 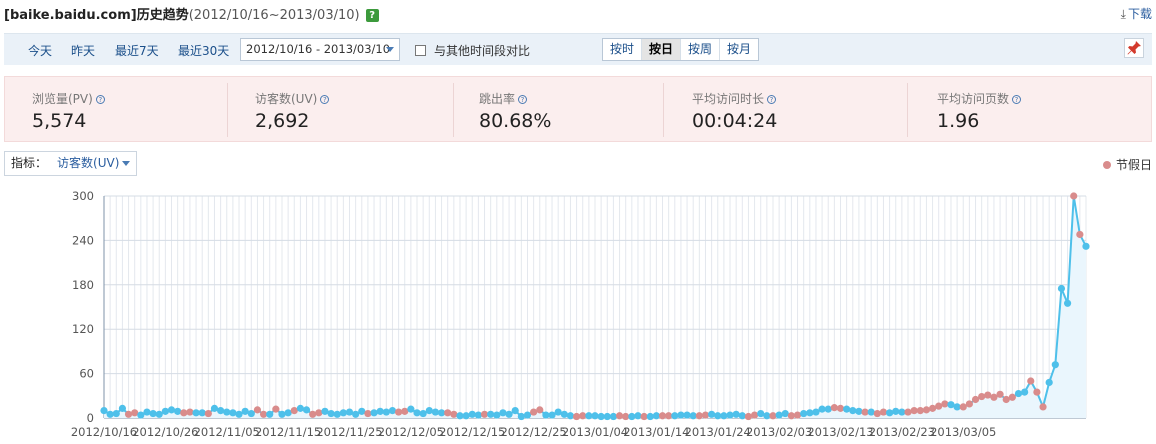 What do you see at coordinates (739, 49) in the screenshot?
I see `tab-by-month: 按月` at bounding box center [739, 49].